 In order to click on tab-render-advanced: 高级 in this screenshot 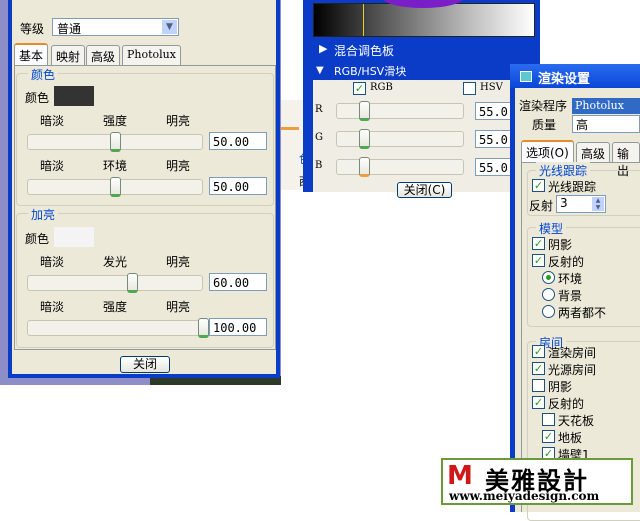, I will do `click(593, 152)`.